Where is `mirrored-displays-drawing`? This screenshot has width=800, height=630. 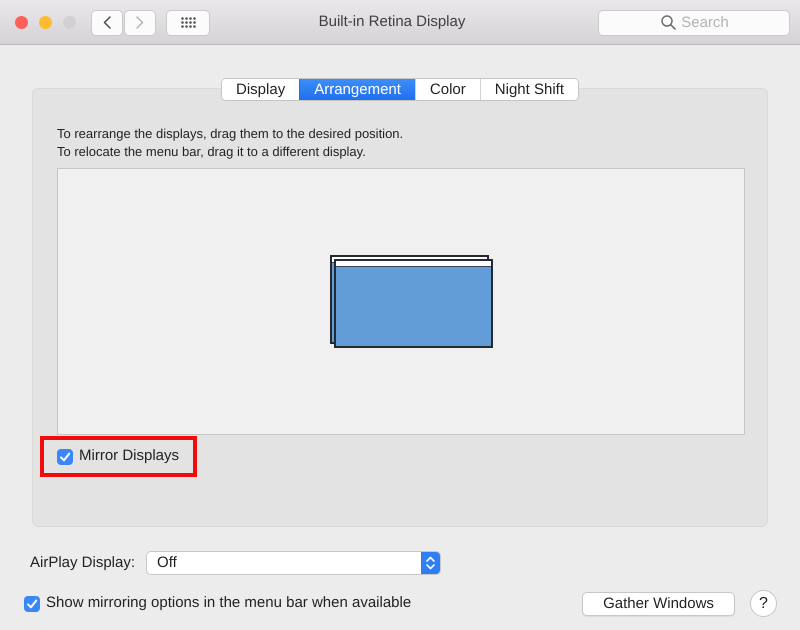
mirrored-displays-drawing is located at coordinates (411, 301).